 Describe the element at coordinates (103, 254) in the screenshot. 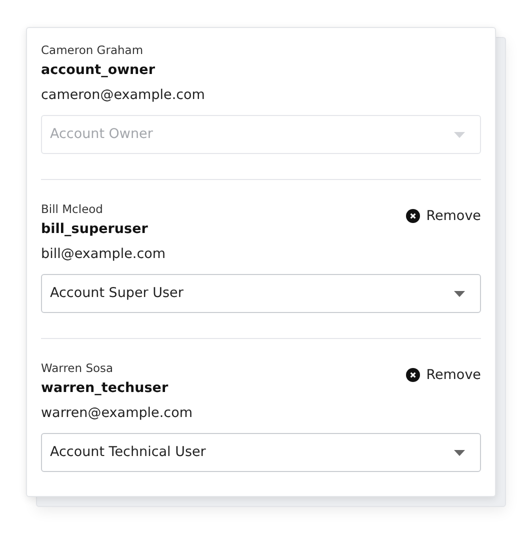

I see `member-email: bill@example.com` at that location.